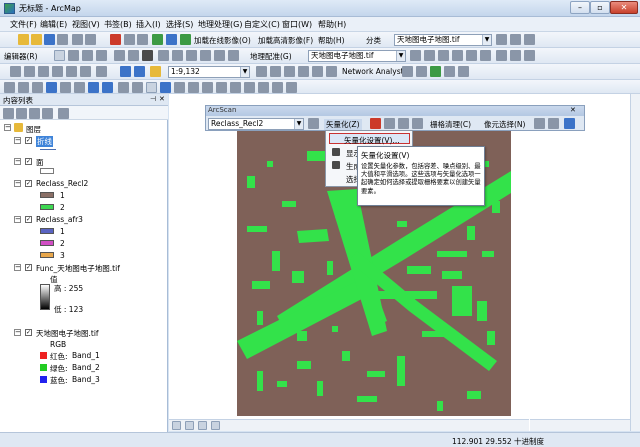 The height and width of the screenshot is (447, 640). Describe the element at coordinates (261, 71) in the screenshot. I see `editor-toolbar-icon` at that location.